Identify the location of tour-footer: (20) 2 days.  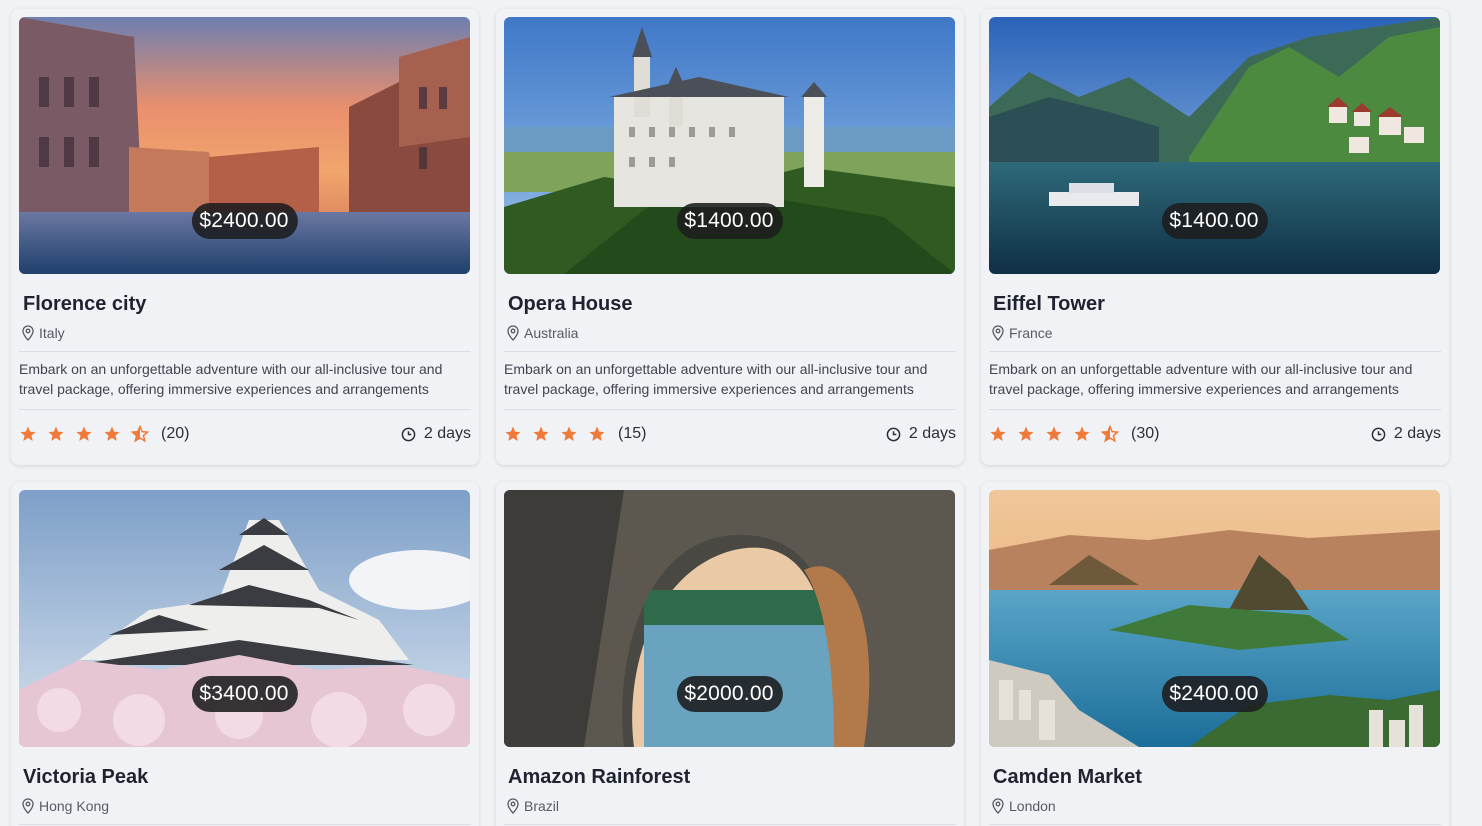
(245, 434).